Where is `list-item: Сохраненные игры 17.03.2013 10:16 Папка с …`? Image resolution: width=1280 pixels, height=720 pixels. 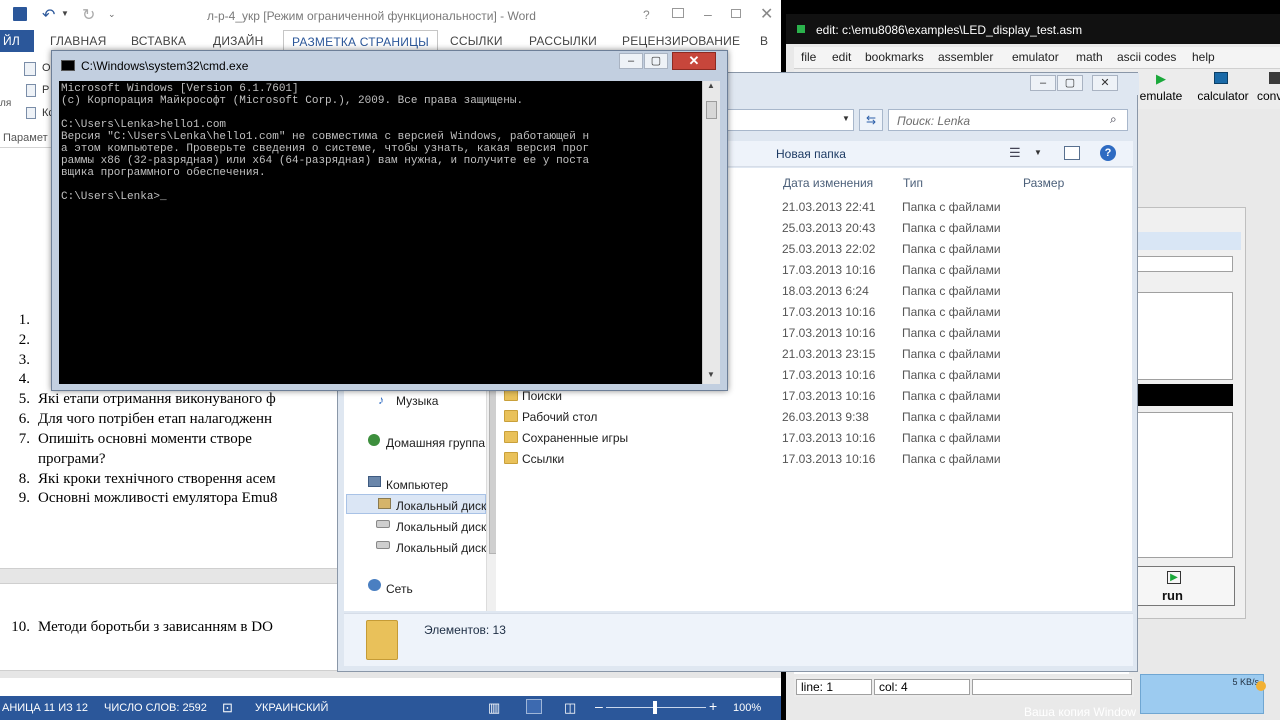
list-item: Сохраненные игры 17.03.2013 10:16 Папка с … is located at coordinates (814, 438).